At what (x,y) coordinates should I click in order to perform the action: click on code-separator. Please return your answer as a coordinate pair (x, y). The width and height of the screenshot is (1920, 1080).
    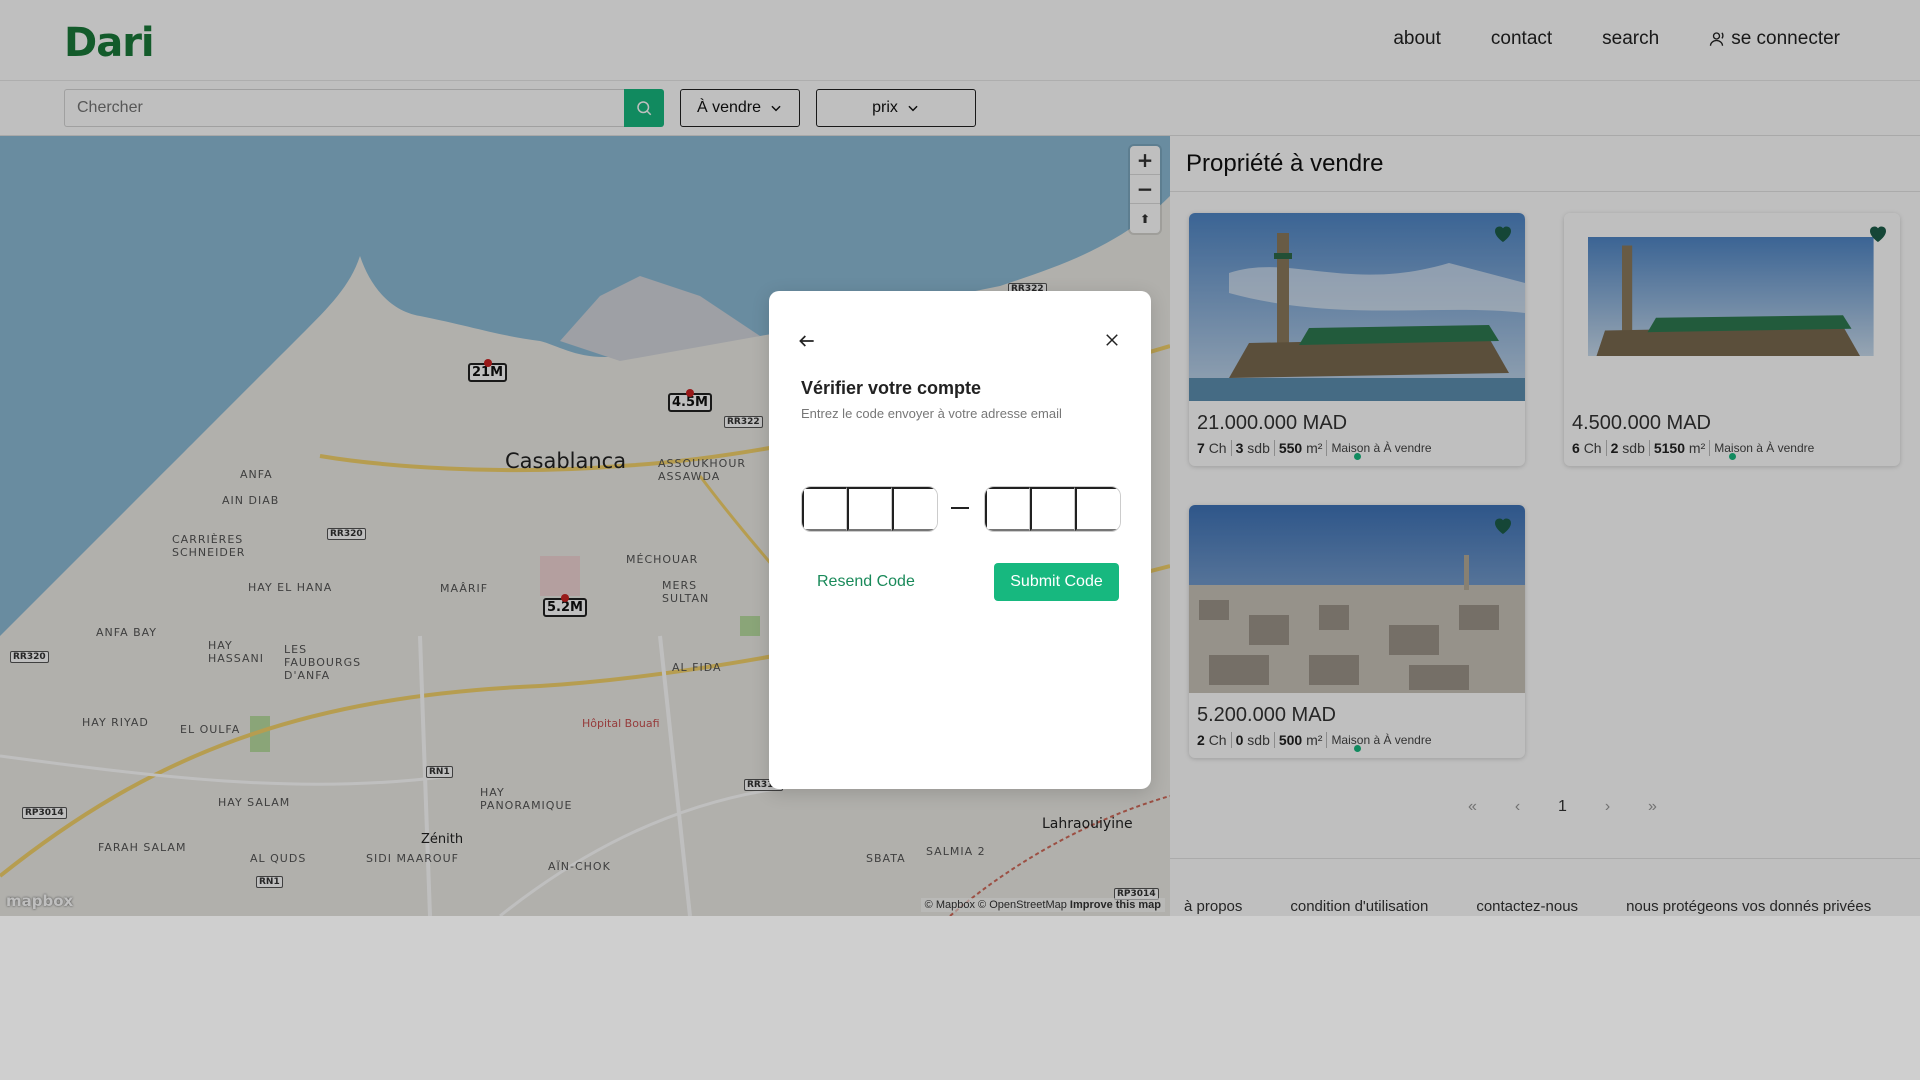
    Looking at the image, I should click on (960, 508).